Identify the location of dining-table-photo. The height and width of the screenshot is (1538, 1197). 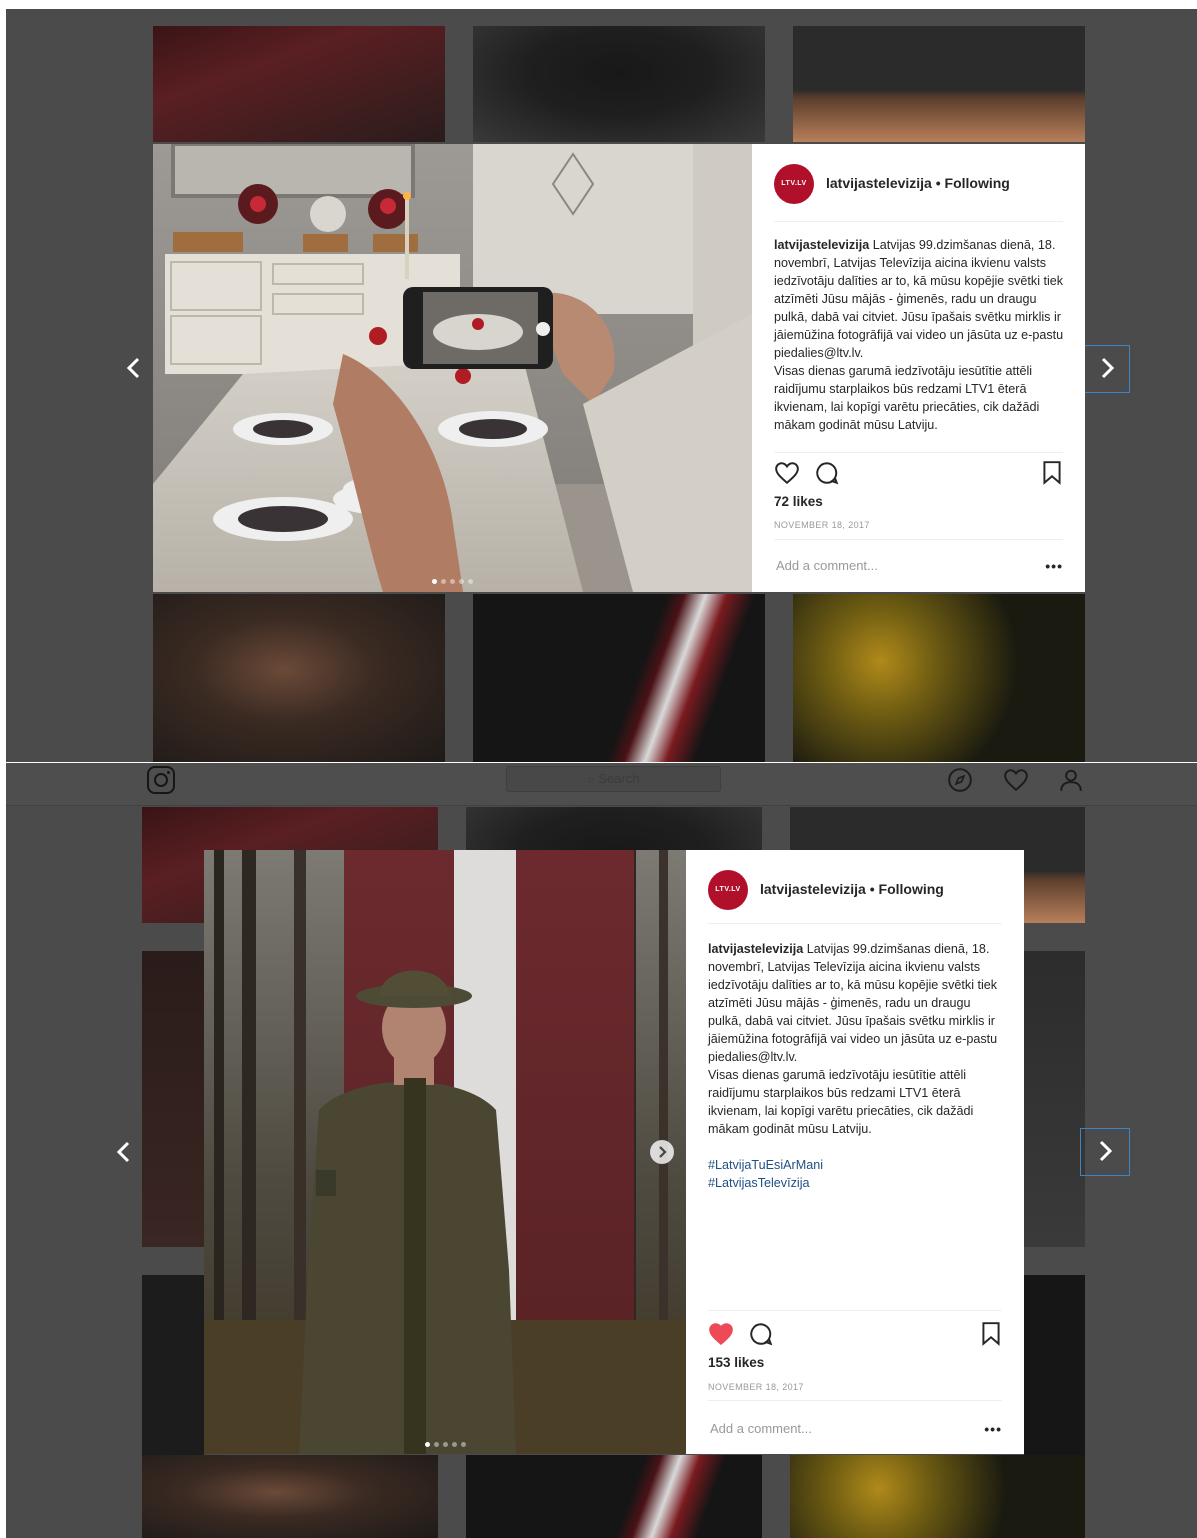
(452, 368).